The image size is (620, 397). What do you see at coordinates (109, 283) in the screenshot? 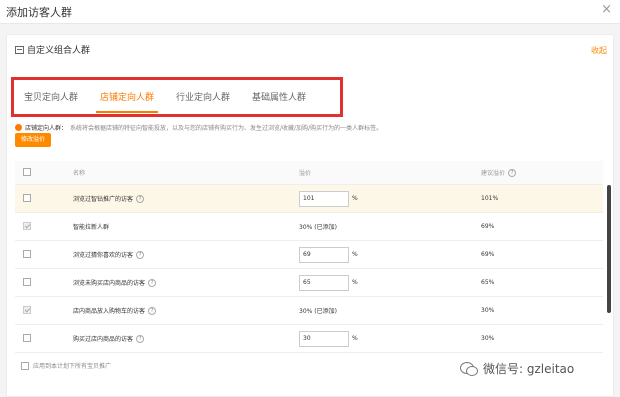
I see `row-name: 浏览未购买店内商品的访客` at bounding box center [109, 283].